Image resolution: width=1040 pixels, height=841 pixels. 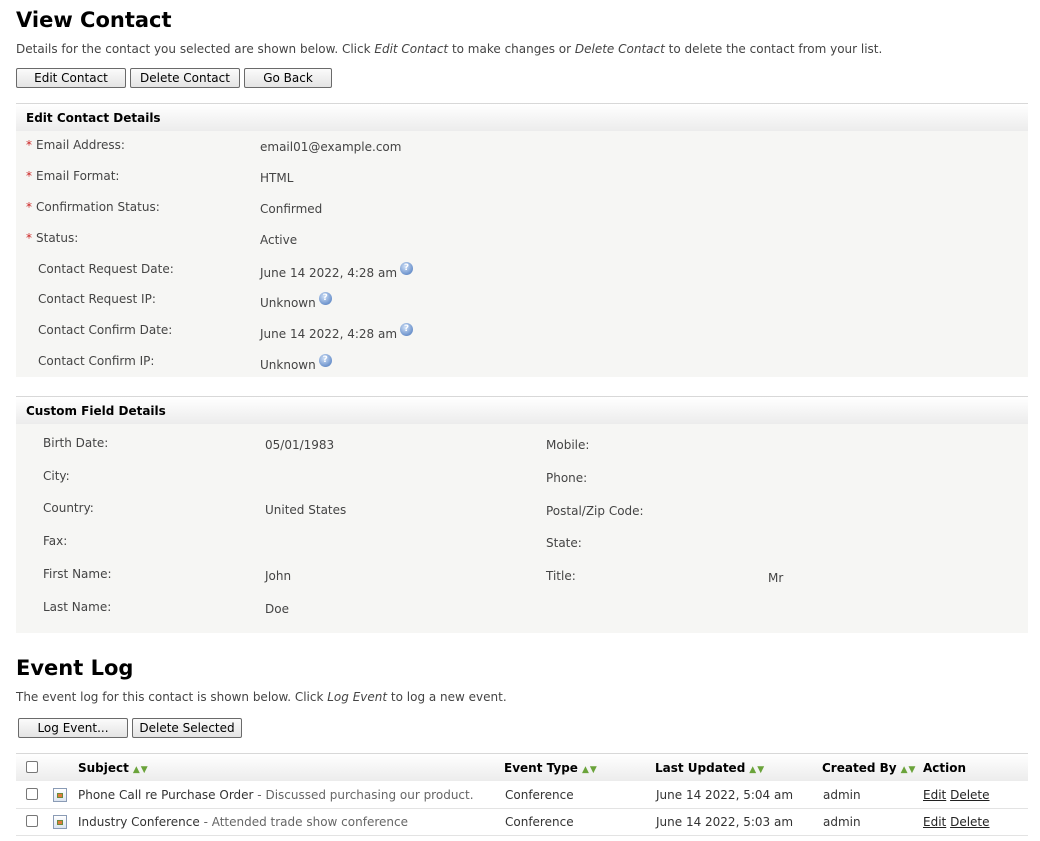 What do you see at coordinates (76, 443) in the screenshot?
I see `birth-date-label: Birth Date:` at bounding box center [76, 443].